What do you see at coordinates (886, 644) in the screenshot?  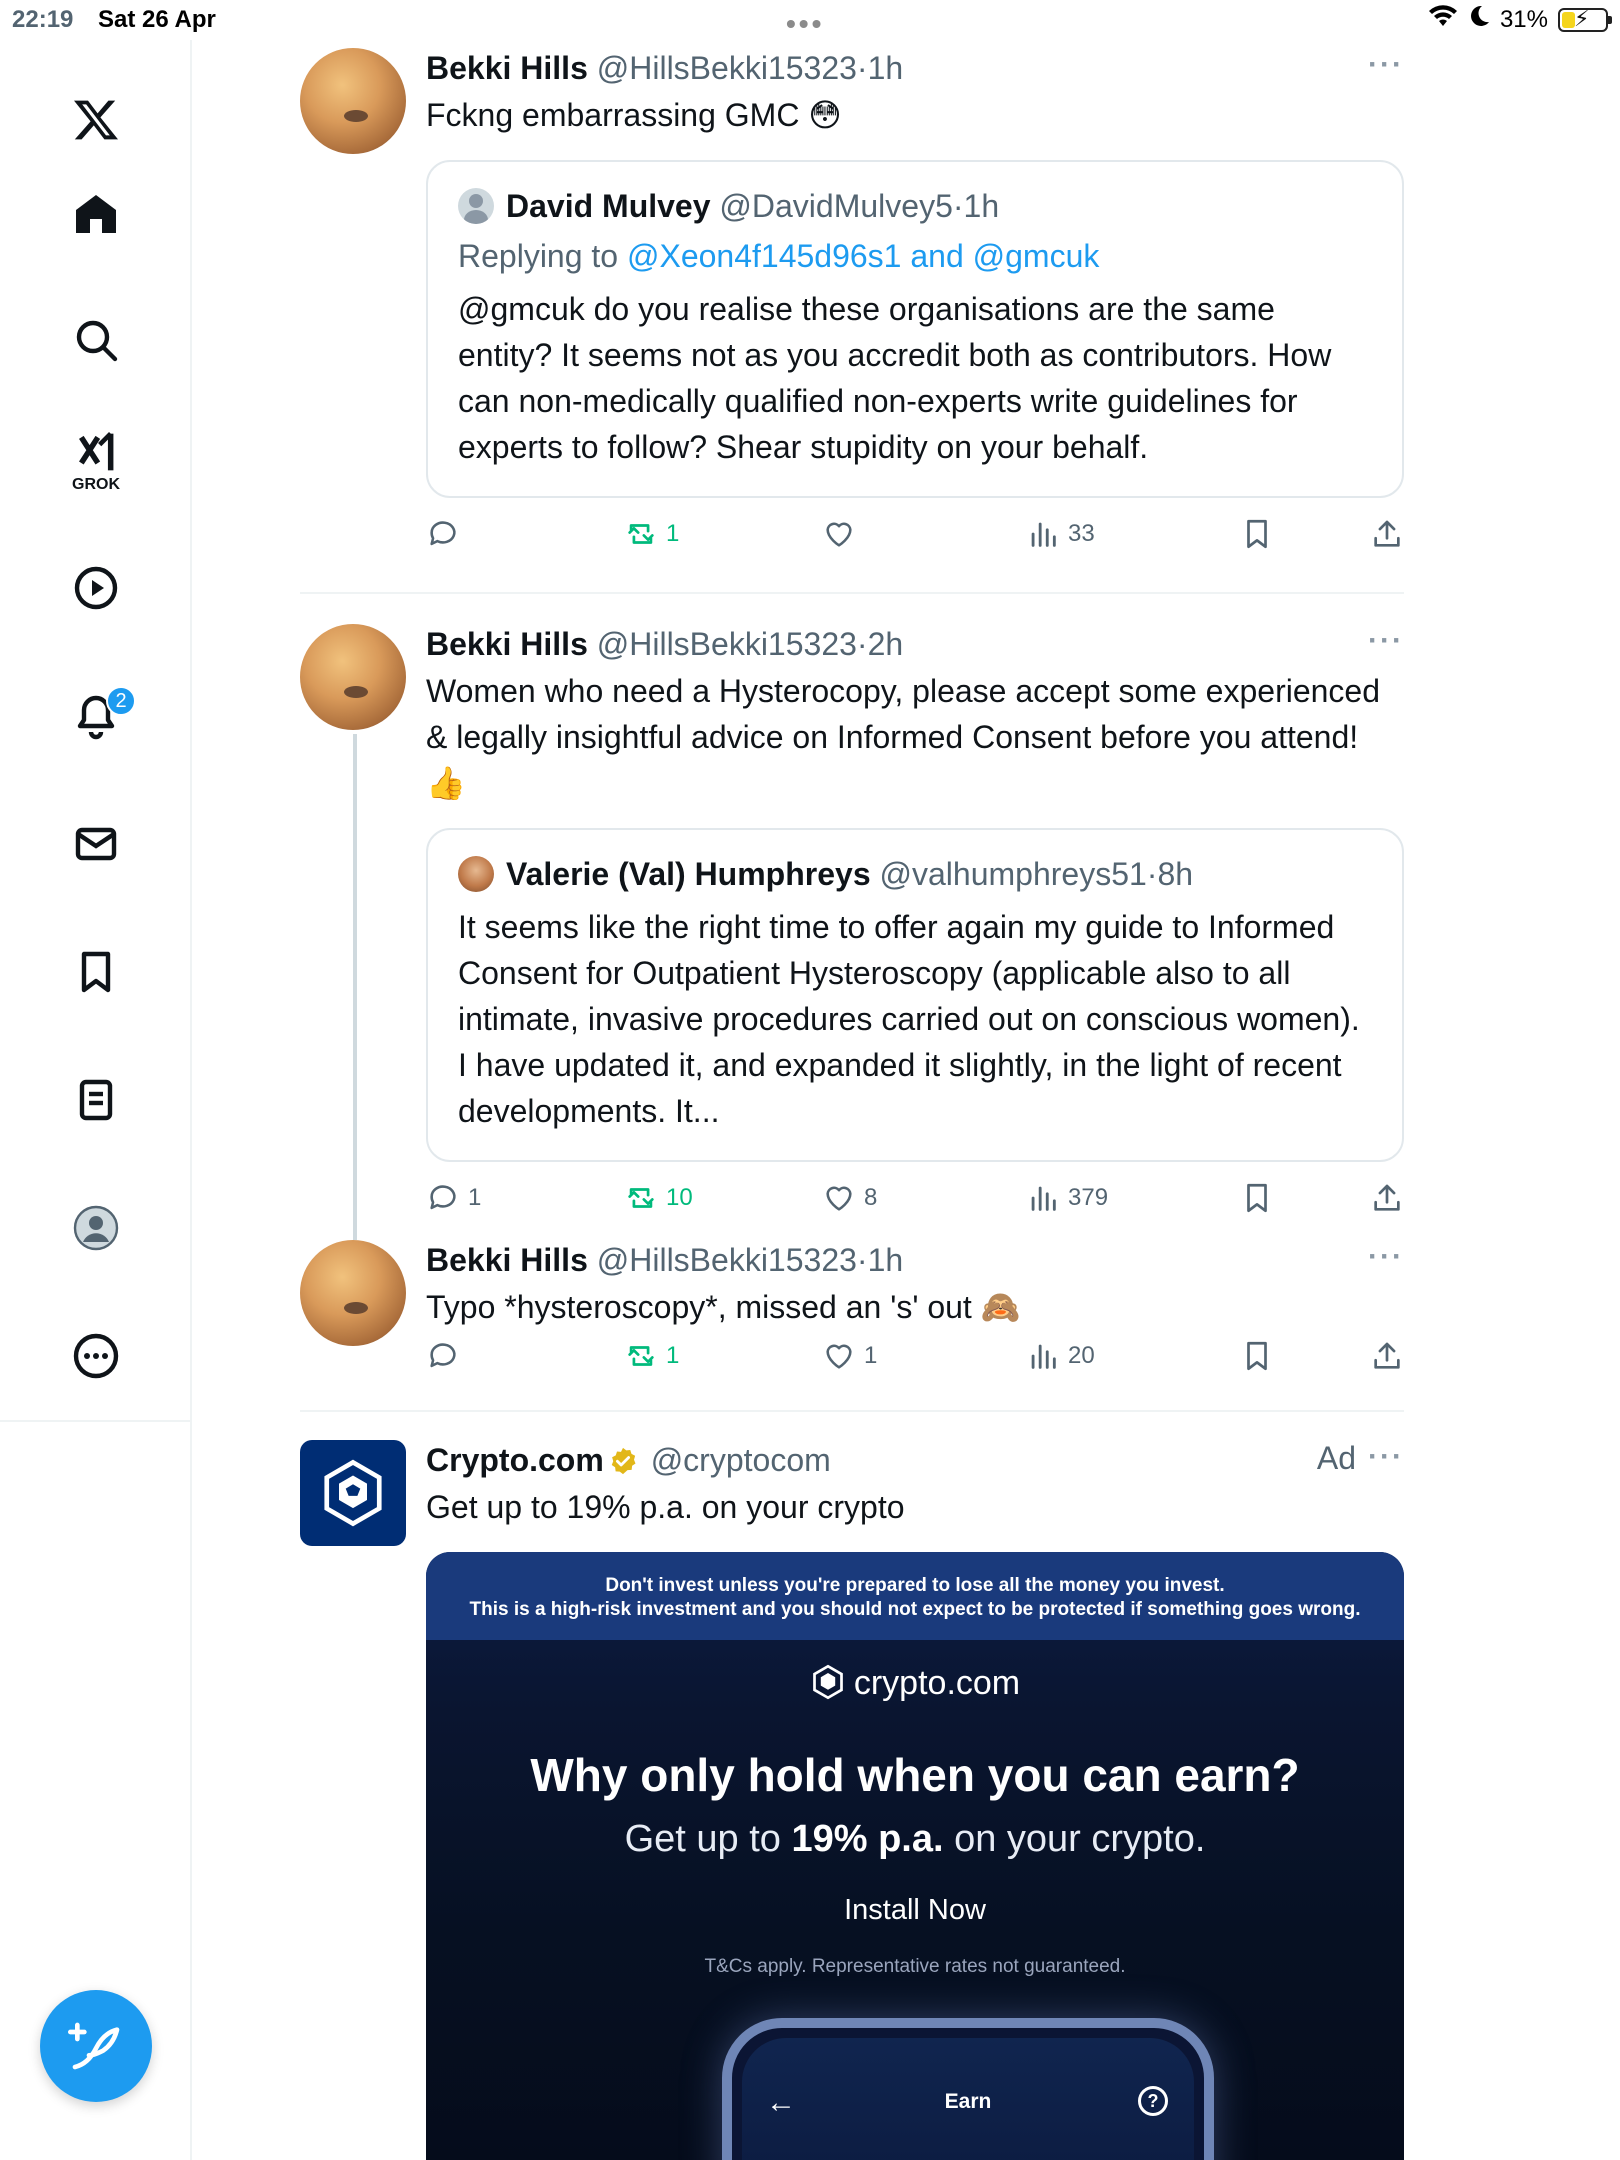 I see `tweet-time: 2h` at bounding box center [886, 644].